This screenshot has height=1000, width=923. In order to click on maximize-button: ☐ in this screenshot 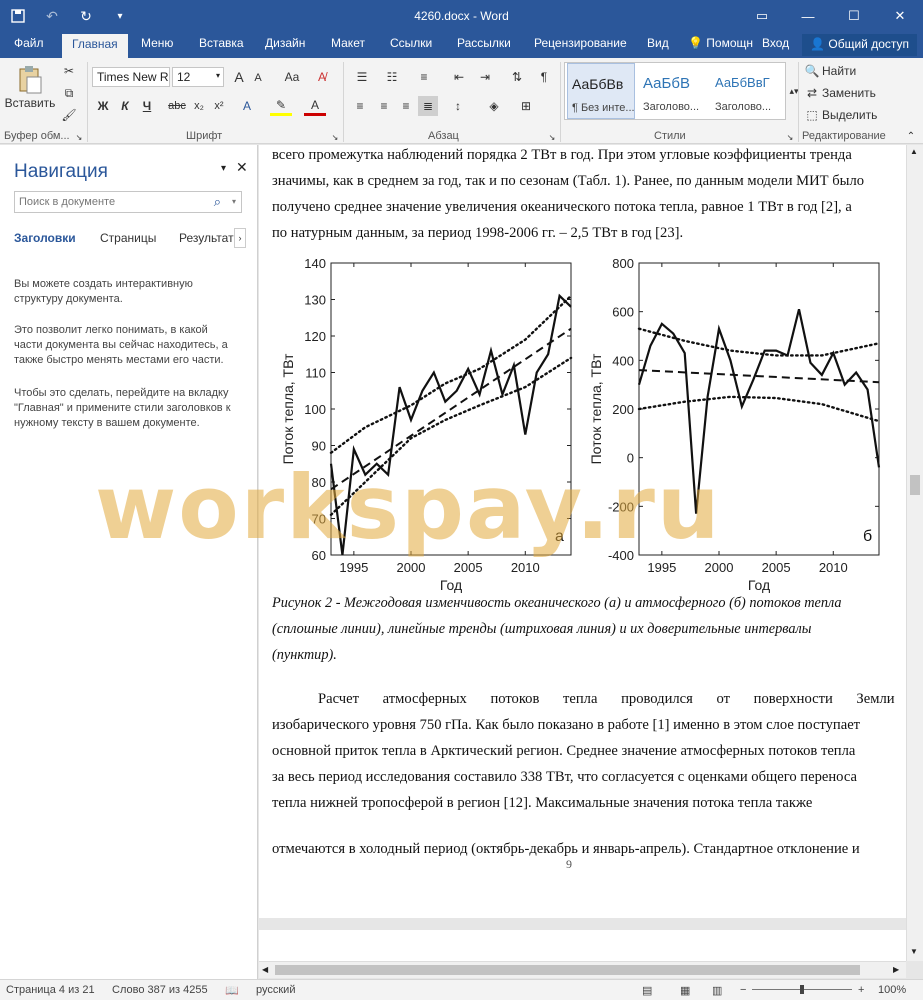, I will do `click(854, 16)`.